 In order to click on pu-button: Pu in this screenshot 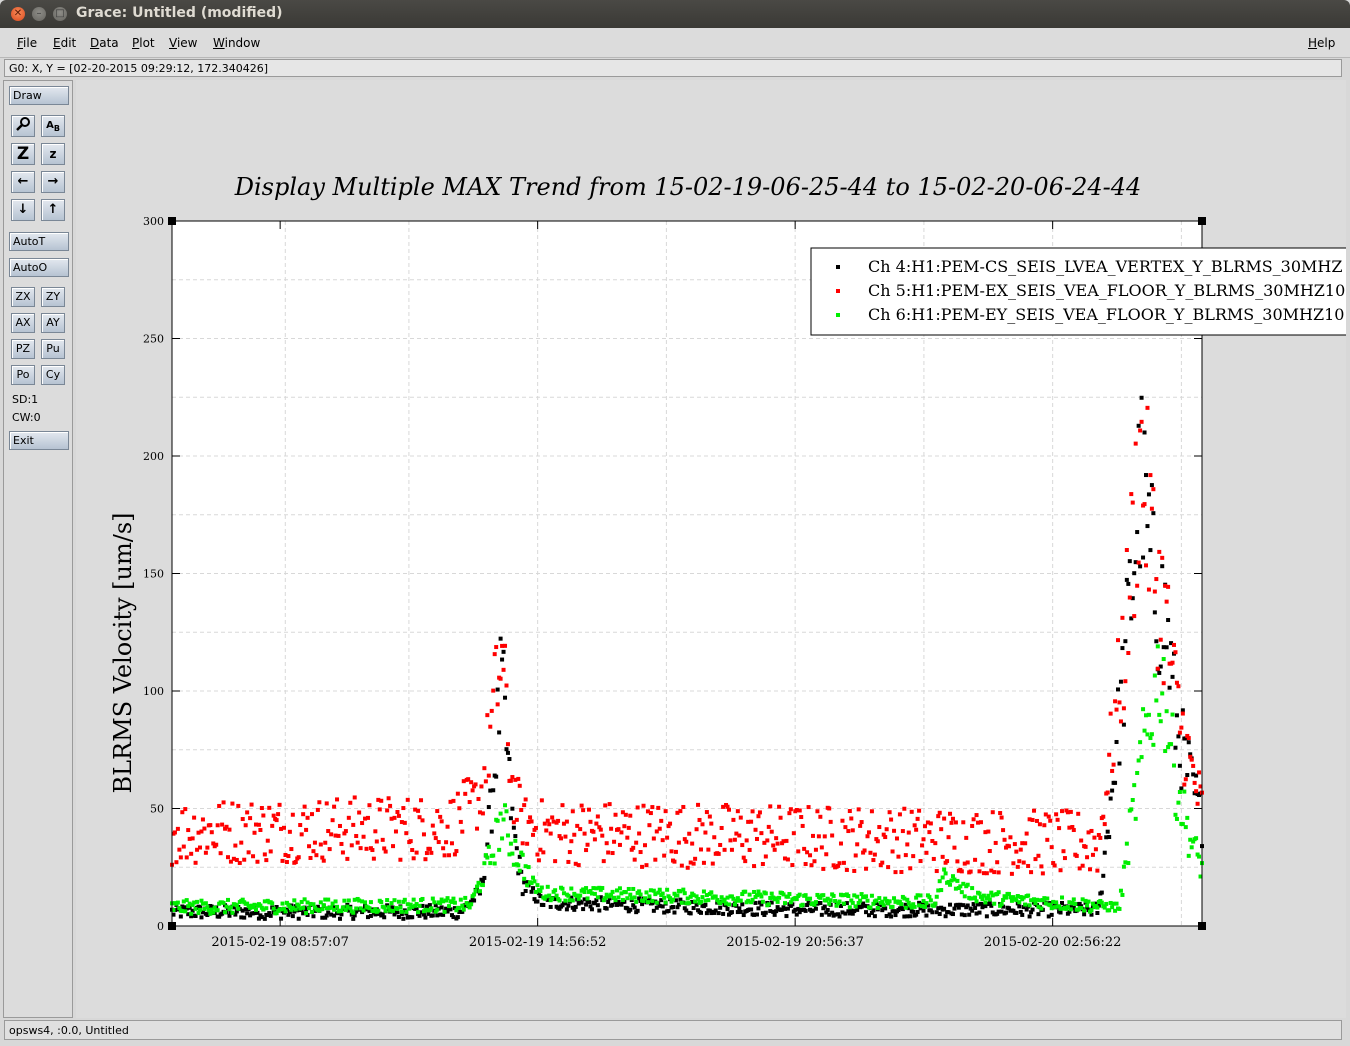, I will do `click(53, 349)`.